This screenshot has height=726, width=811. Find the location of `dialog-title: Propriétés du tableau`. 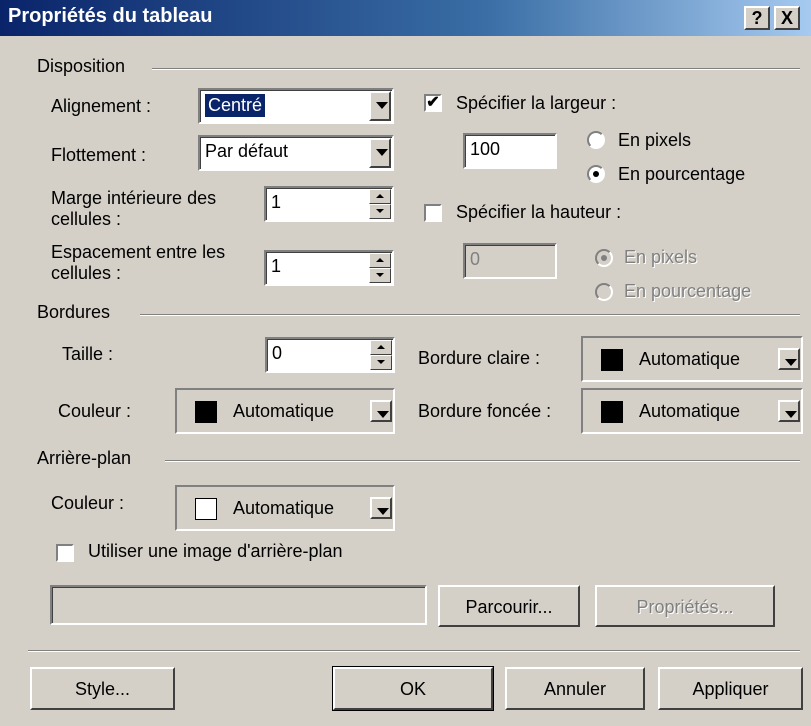

dialog-title: Propriétés du tableau is located at coordinates (110, 16).